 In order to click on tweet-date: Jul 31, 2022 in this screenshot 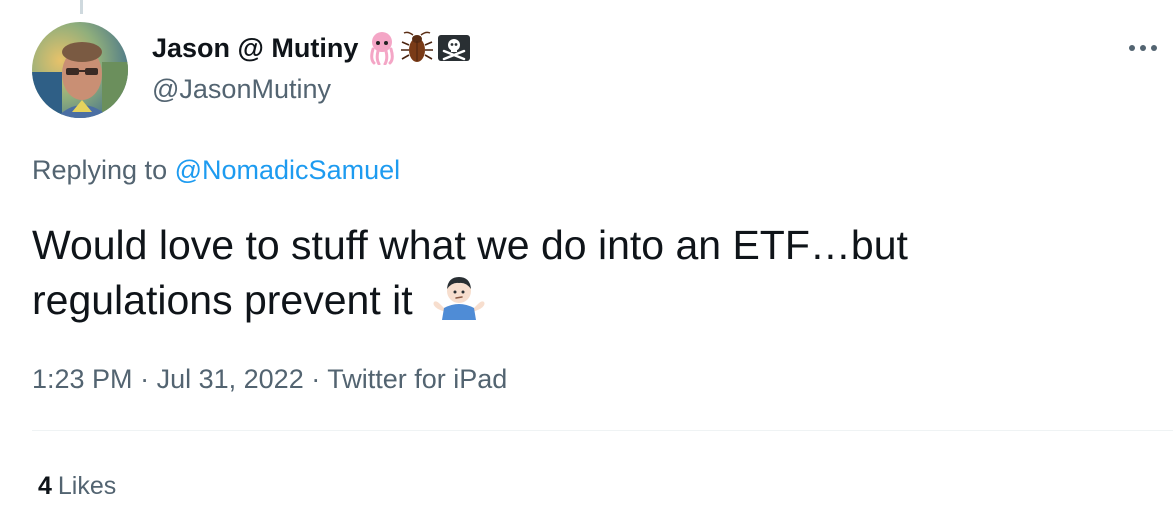, I will do `click(230, 379)`.